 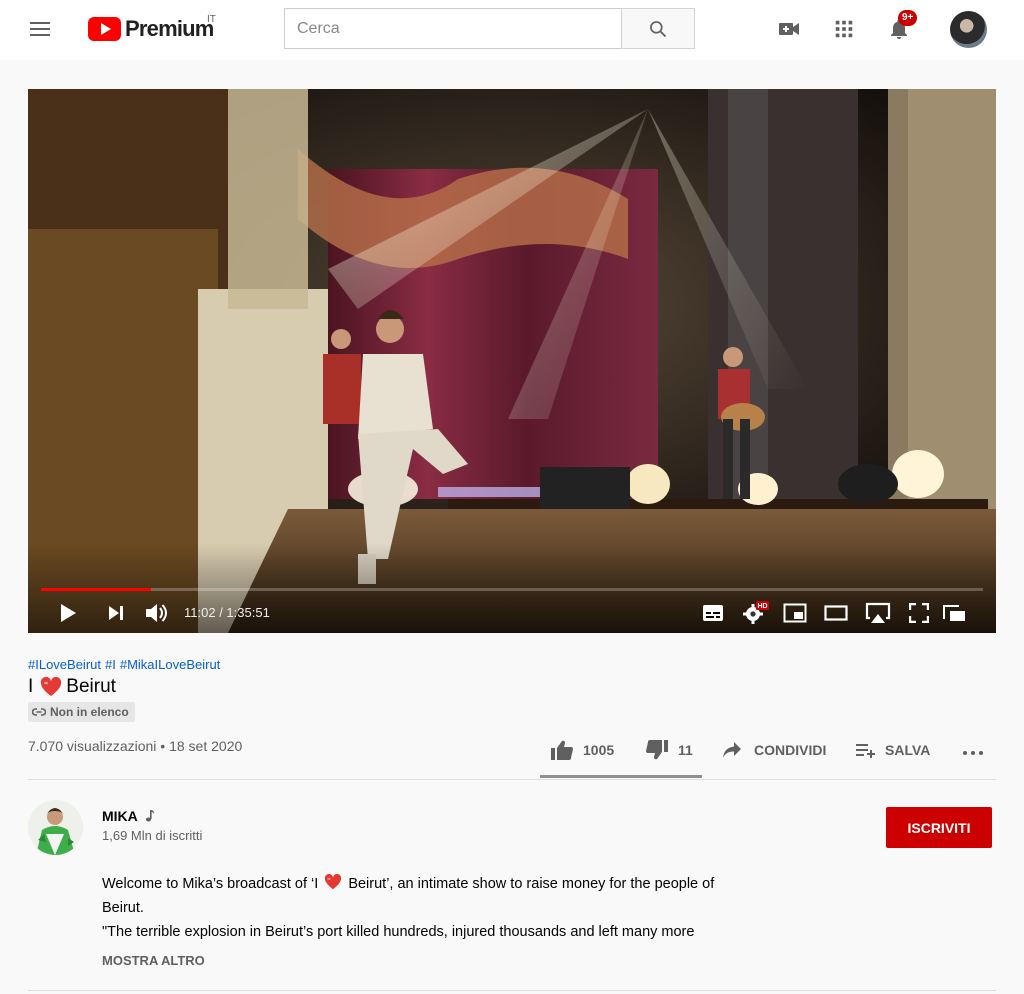 What do you see at coordinates (104, 29) in the screenshot?
I see `youtube-play-logo-icon` at bounding box center [104, 29].